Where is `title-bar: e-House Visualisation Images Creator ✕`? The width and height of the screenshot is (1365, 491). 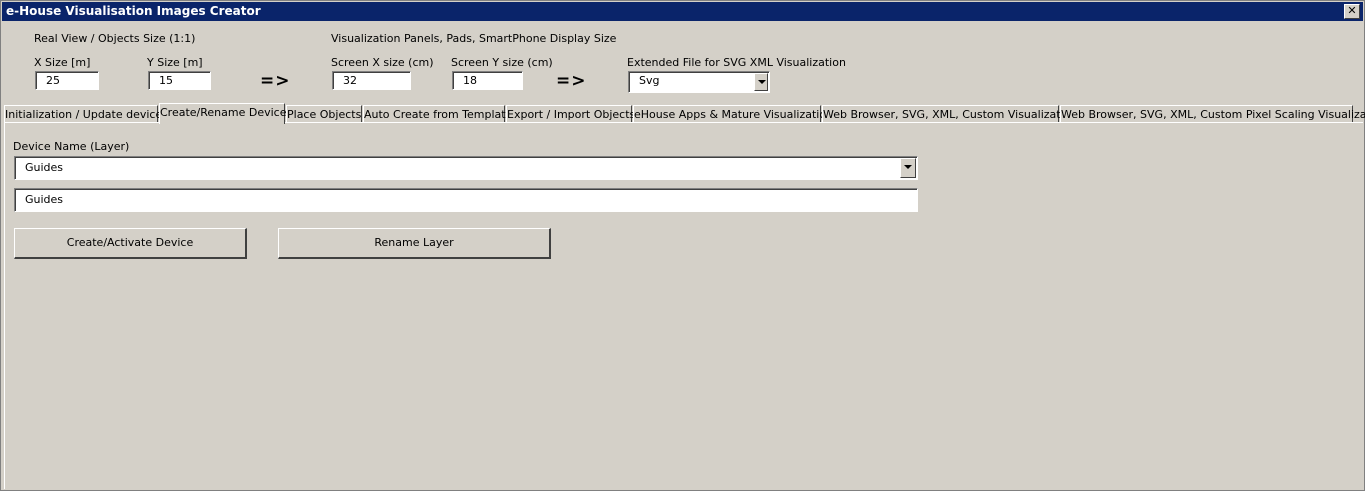
title-bar: e-House Visualisation Images Creator ✕ is located at coordinates (682, 11).